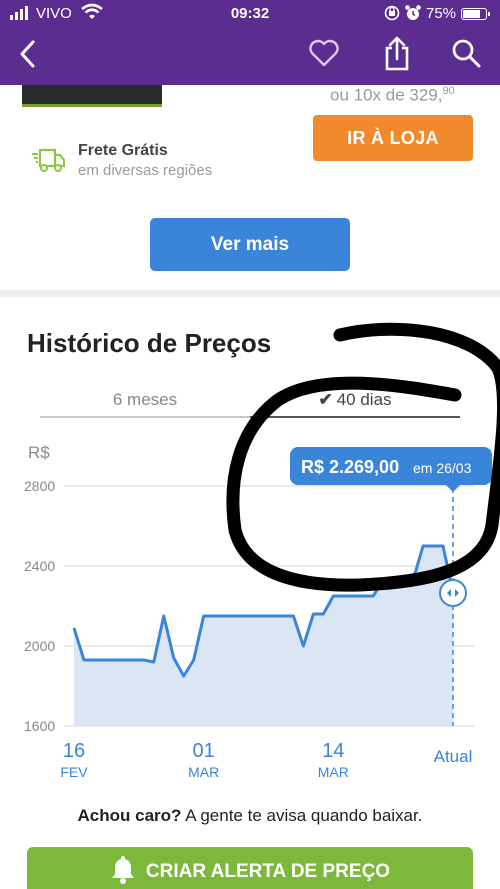 This screenshot has height=889, width=500. I want to click on share-icon, so click(397, 56).